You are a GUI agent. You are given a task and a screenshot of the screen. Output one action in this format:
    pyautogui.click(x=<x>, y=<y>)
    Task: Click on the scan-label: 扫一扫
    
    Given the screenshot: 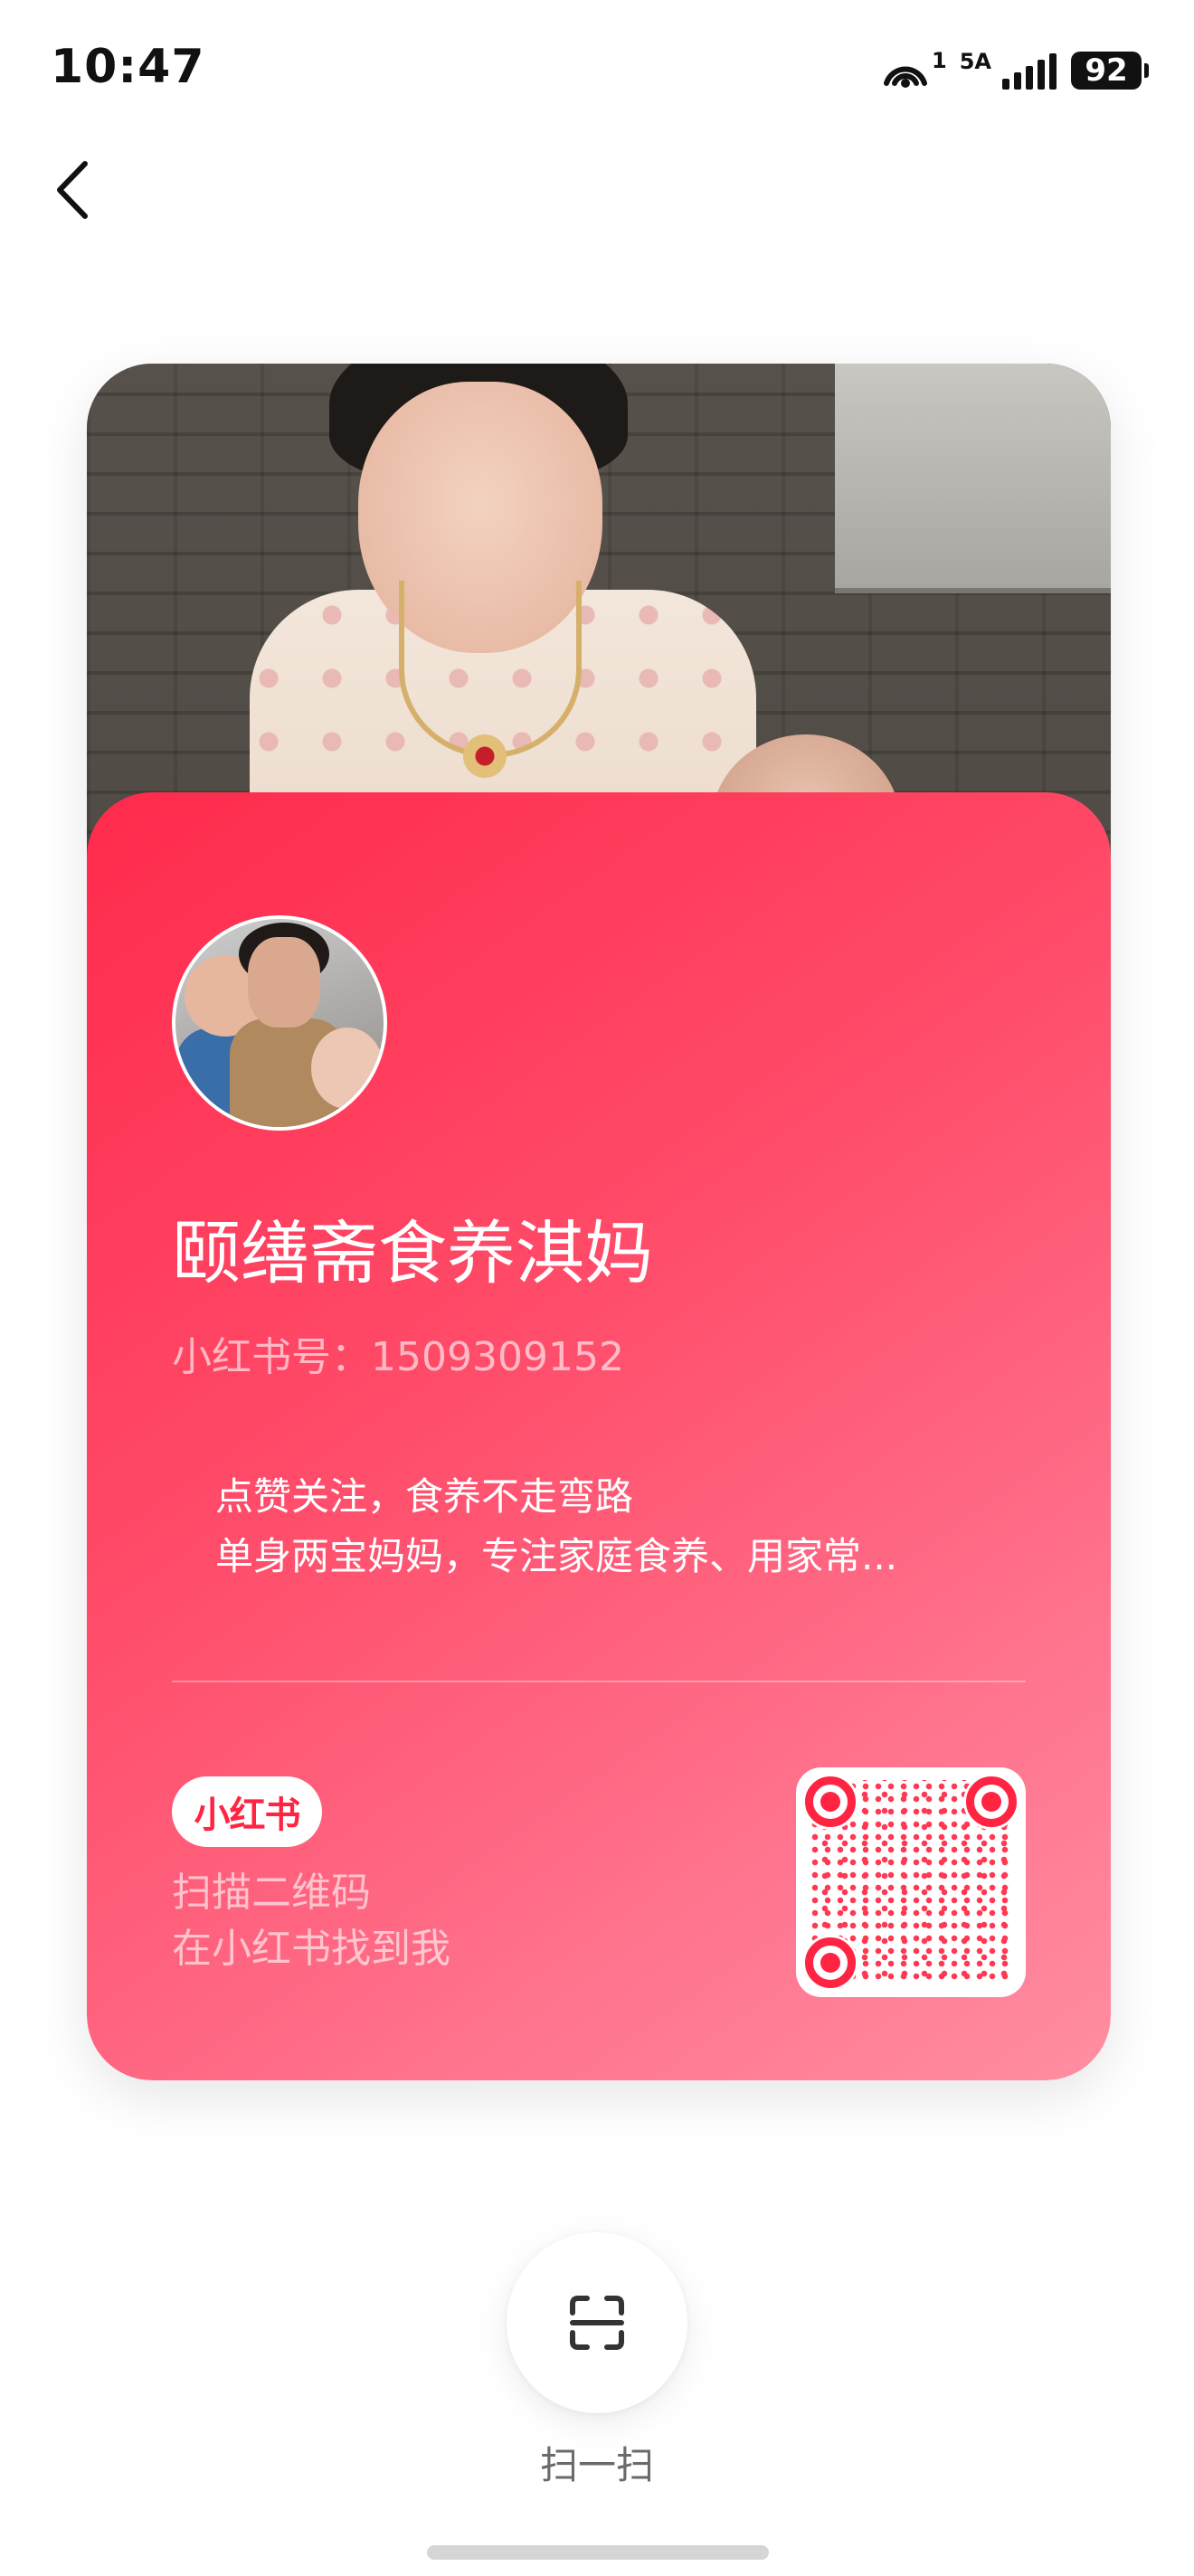 What is the action you would take?
    pyautogui.click(x=597, y=2462)
    